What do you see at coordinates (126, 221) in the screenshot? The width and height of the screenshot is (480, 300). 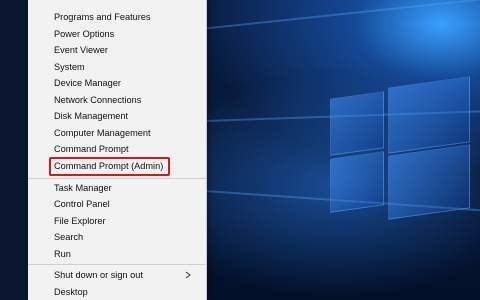 I see `menu-item-file-explorer: File Explorer` at bounding box center [126, 221].